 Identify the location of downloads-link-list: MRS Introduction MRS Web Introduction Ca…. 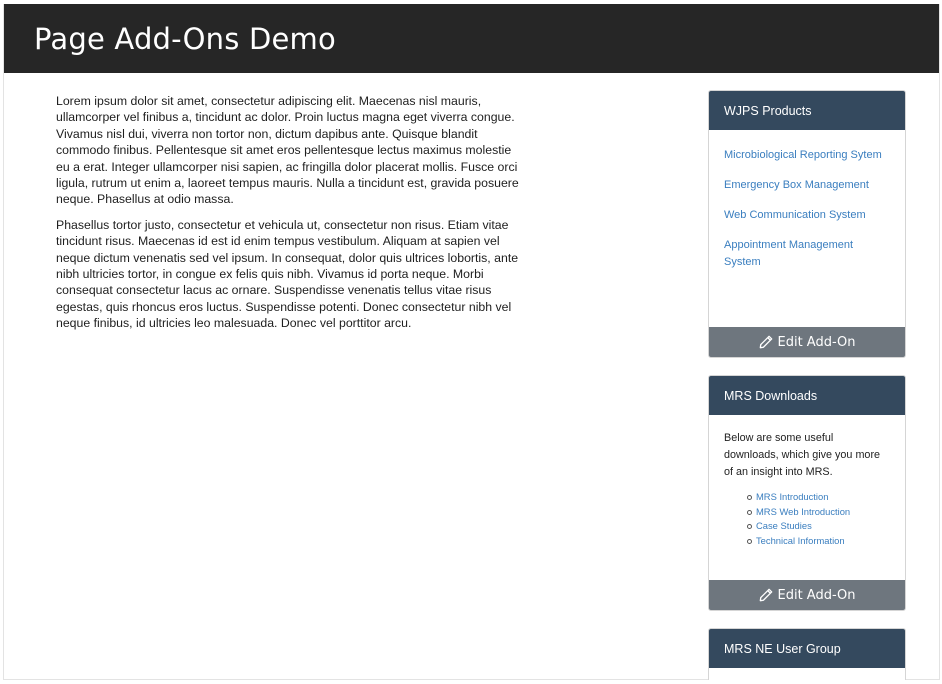
(807, 519).